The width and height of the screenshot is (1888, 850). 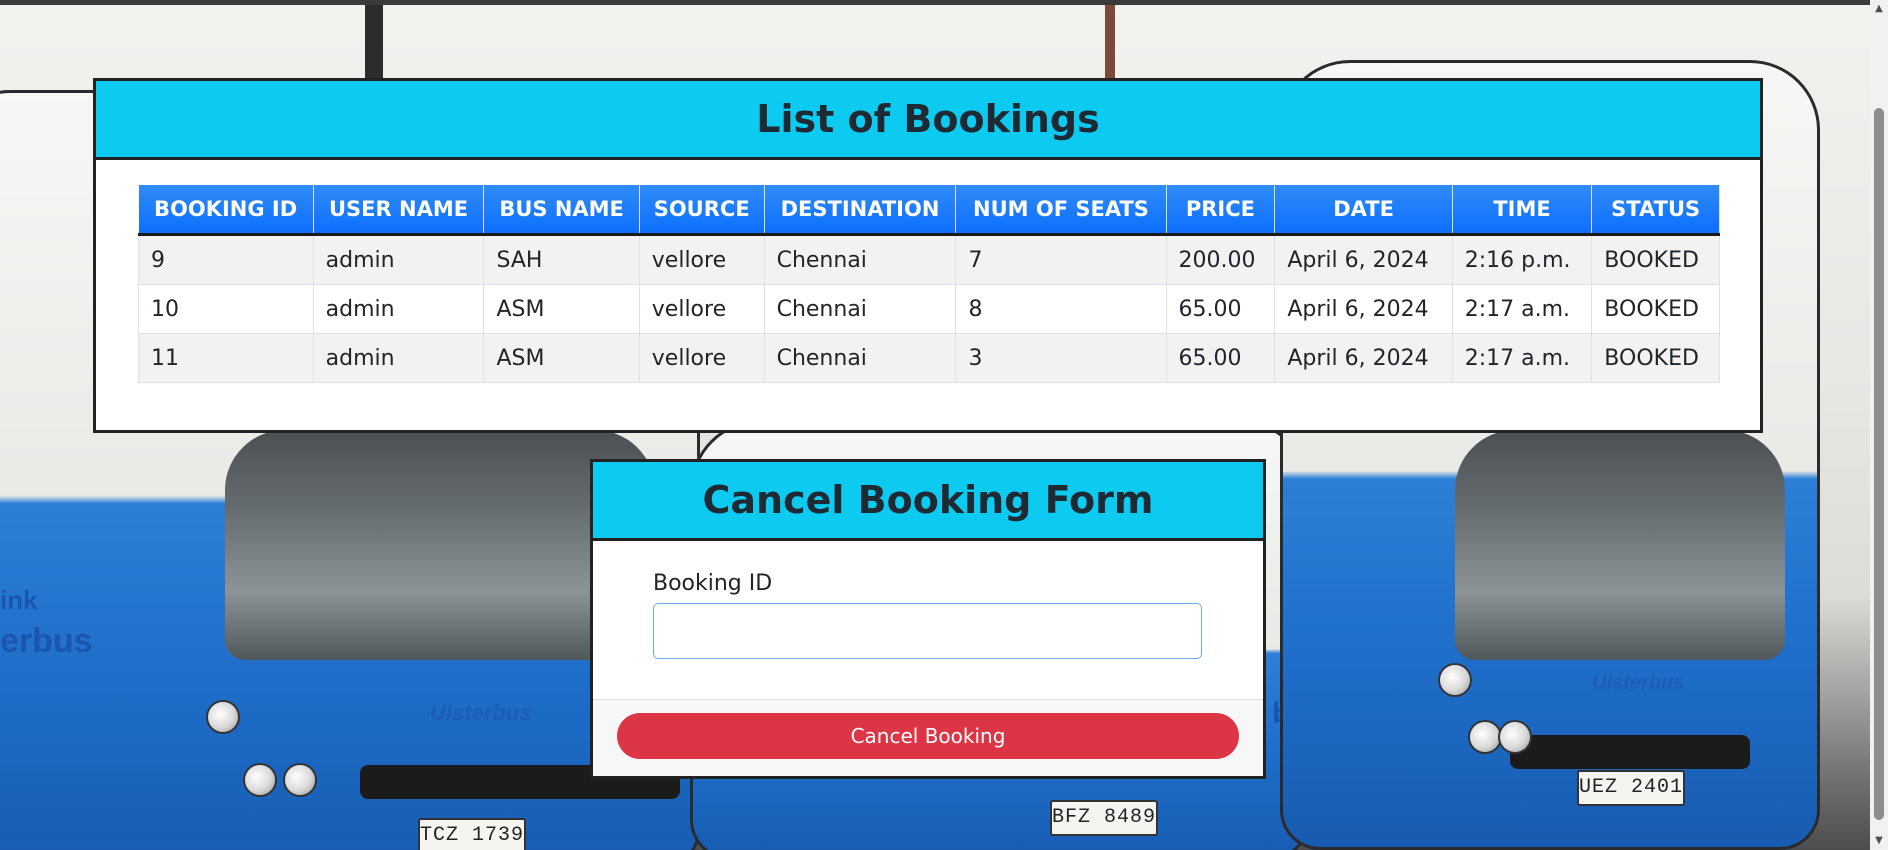 What do you see at coordinates (472, 834) in the screenshot?
I see `license-plate: TCZ 1739` at bounding box center [472, 834].